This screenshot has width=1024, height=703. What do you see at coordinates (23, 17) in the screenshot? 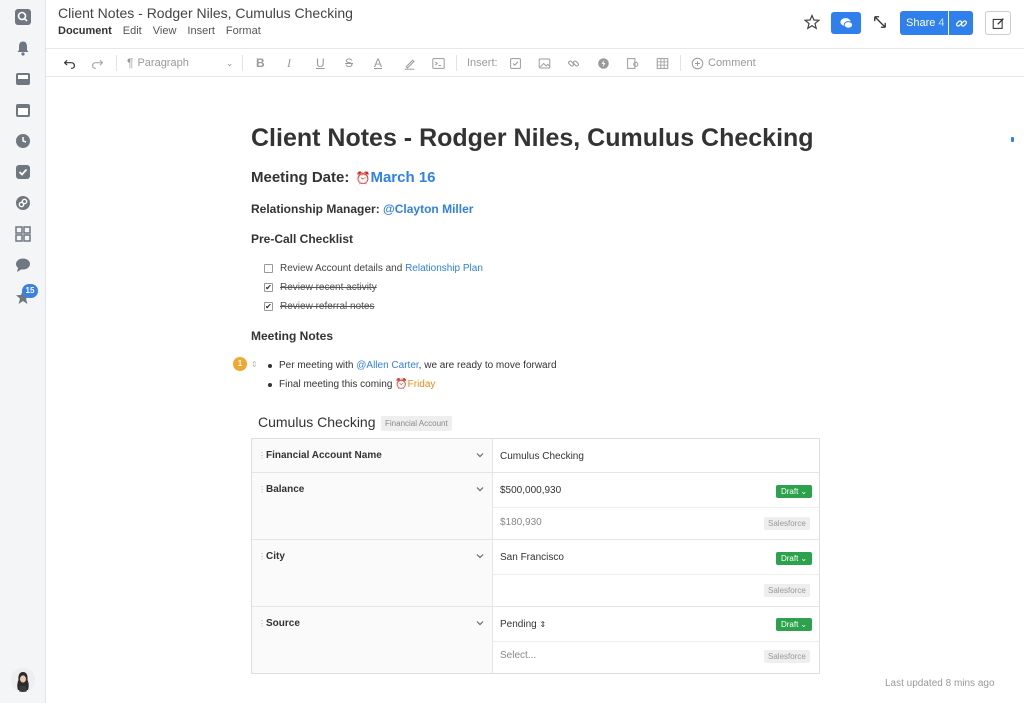
I see `search-icon` at bounding box center [23, 17].